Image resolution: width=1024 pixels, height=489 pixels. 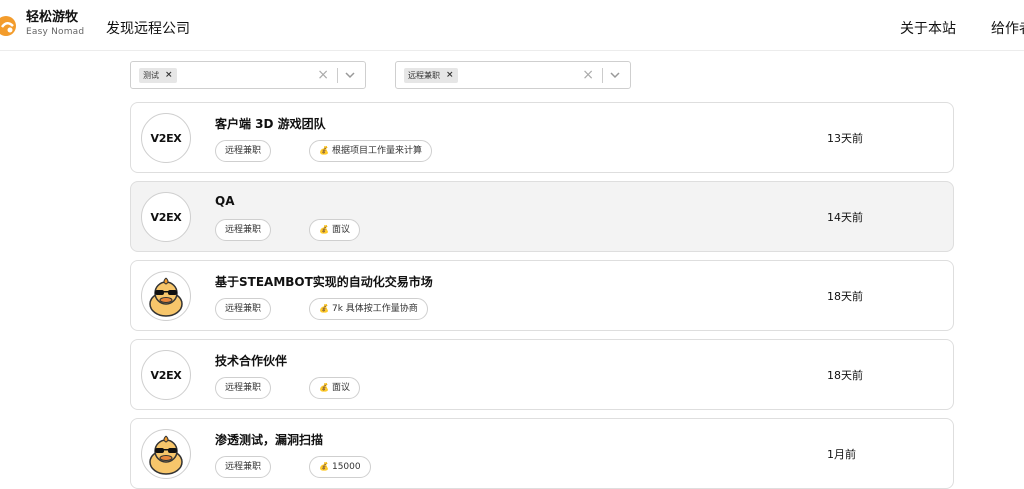 I want to click on filter-chip: 远程兼职 ×, so click(x=431, y=75).